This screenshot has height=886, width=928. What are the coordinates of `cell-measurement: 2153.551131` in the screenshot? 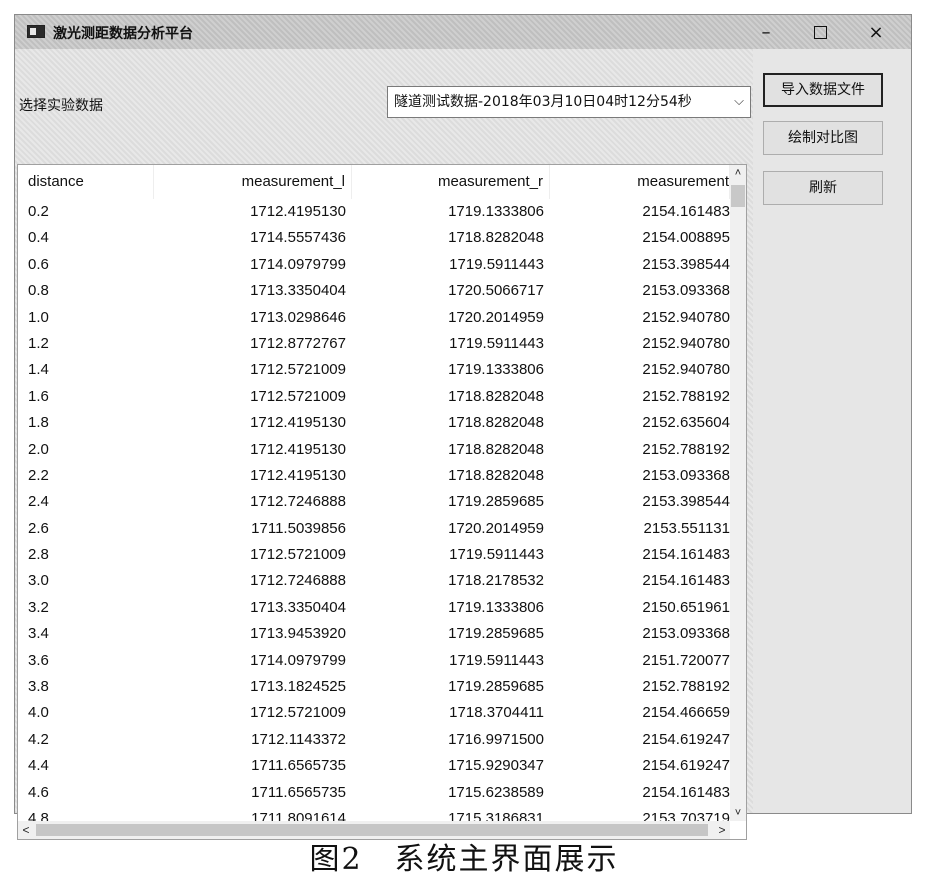 It's located at (686, 528).